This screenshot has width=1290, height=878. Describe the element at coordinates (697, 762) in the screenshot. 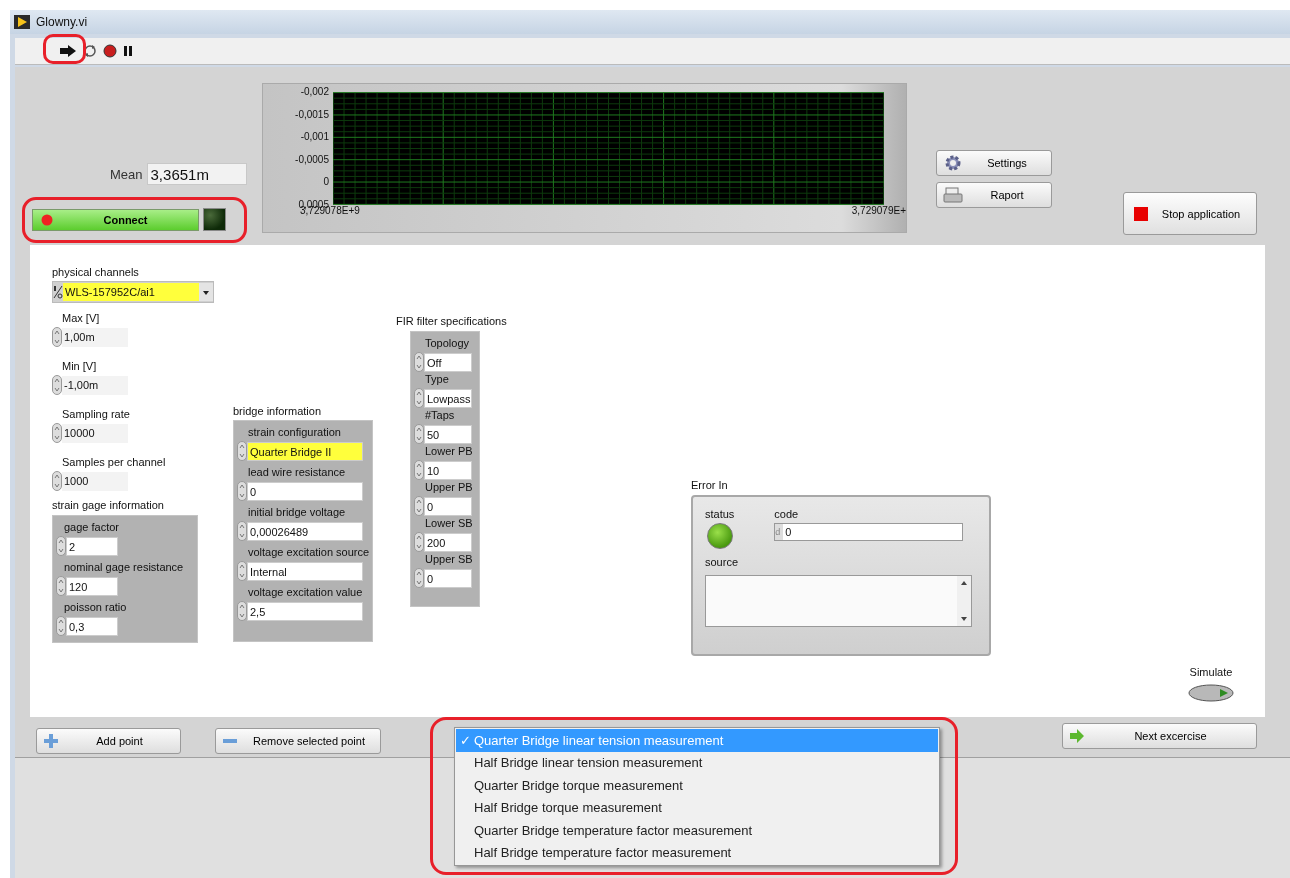

I see `menu-item: Half Bridge linear tension measurement` at that location.